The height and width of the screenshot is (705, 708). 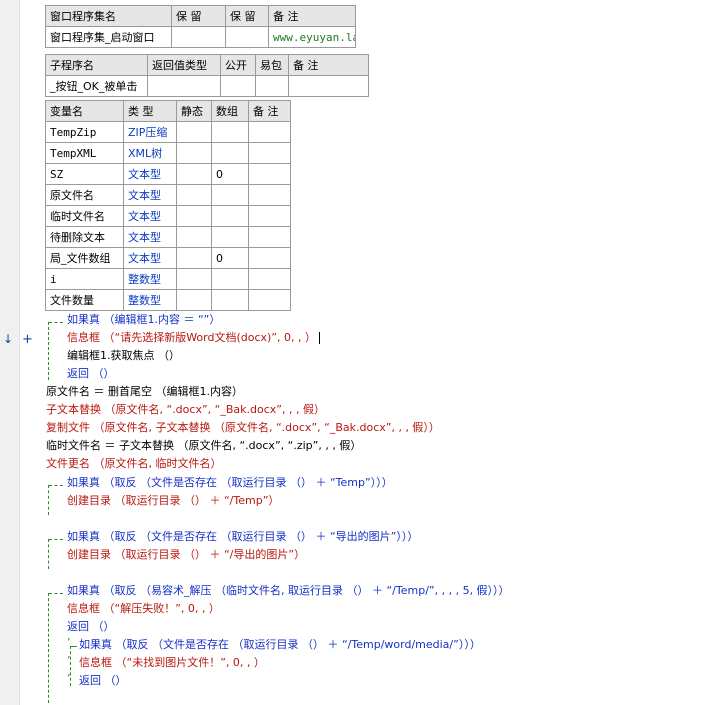 What do you see at coordinates (272, 86) in the screenshot?
I see `epackage-cell` at bounding box center [272, 86].